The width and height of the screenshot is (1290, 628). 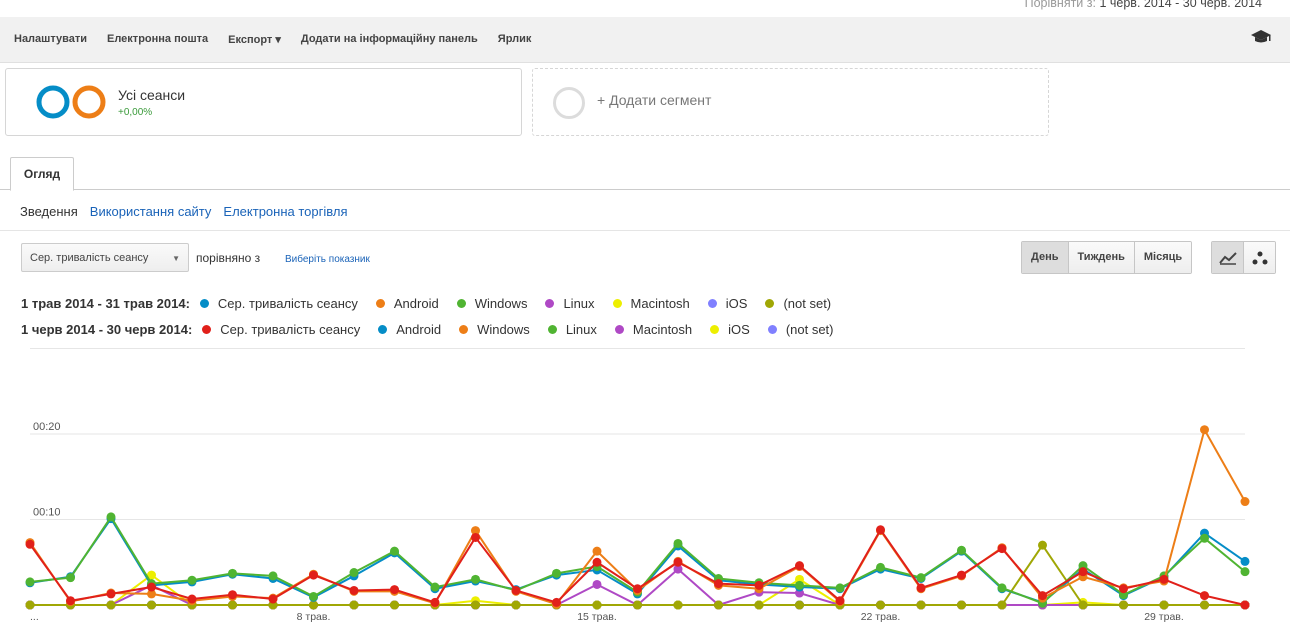 What do you see at coordinates (1100, 257) in the screenshot?
I see `period-week-button: Тиждень` at bounding box center [1100, 257].